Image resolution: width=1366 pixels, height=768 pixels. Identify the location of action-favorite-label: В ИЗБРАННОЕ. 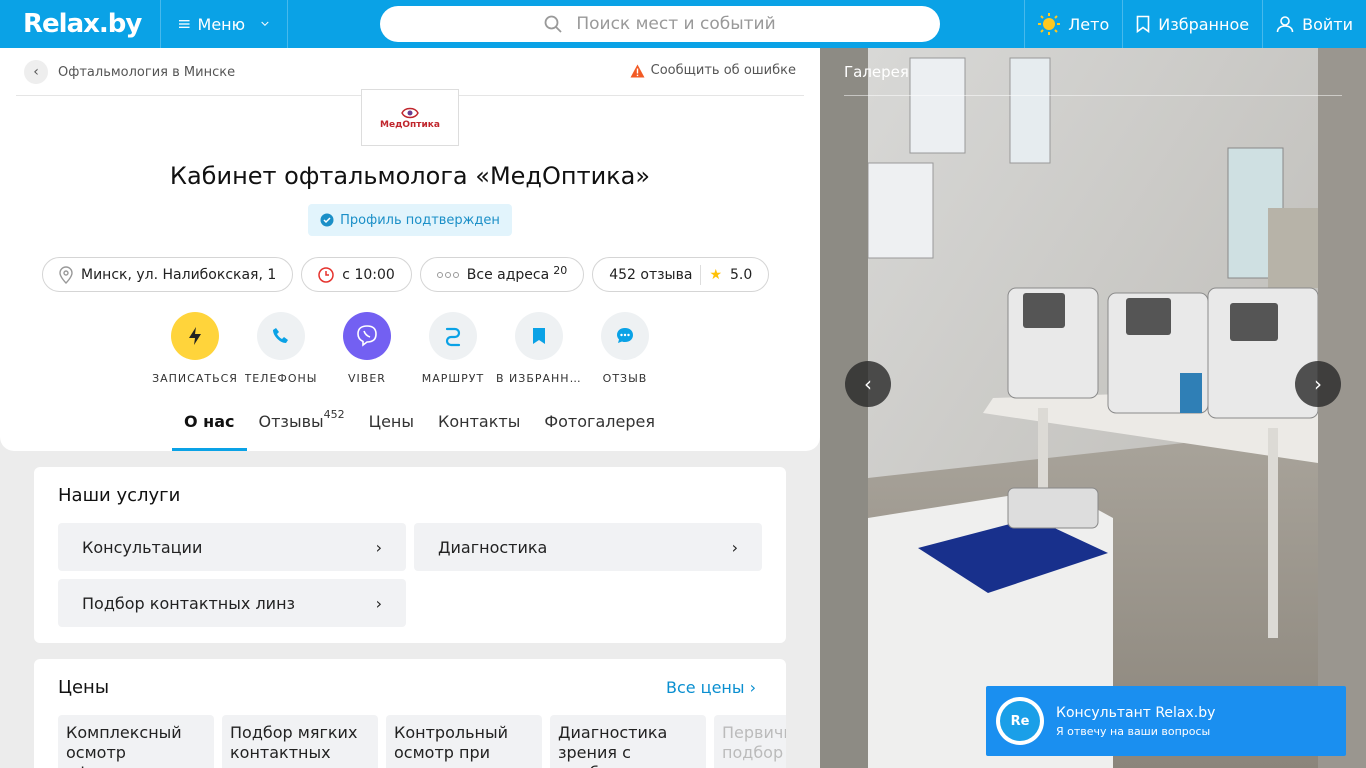
(539, 378).